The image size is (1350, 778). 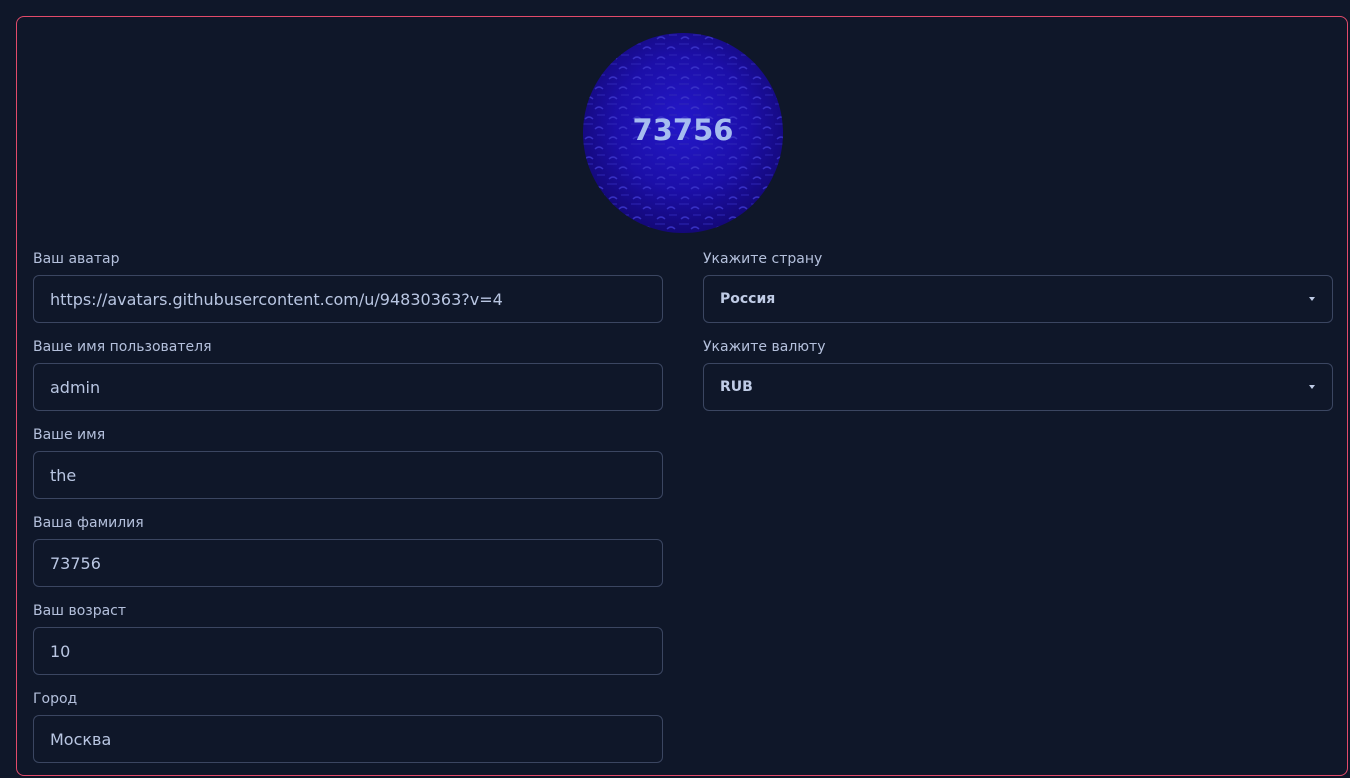 I want to click on last-name-input: 73756, so click(x=348, y=563).